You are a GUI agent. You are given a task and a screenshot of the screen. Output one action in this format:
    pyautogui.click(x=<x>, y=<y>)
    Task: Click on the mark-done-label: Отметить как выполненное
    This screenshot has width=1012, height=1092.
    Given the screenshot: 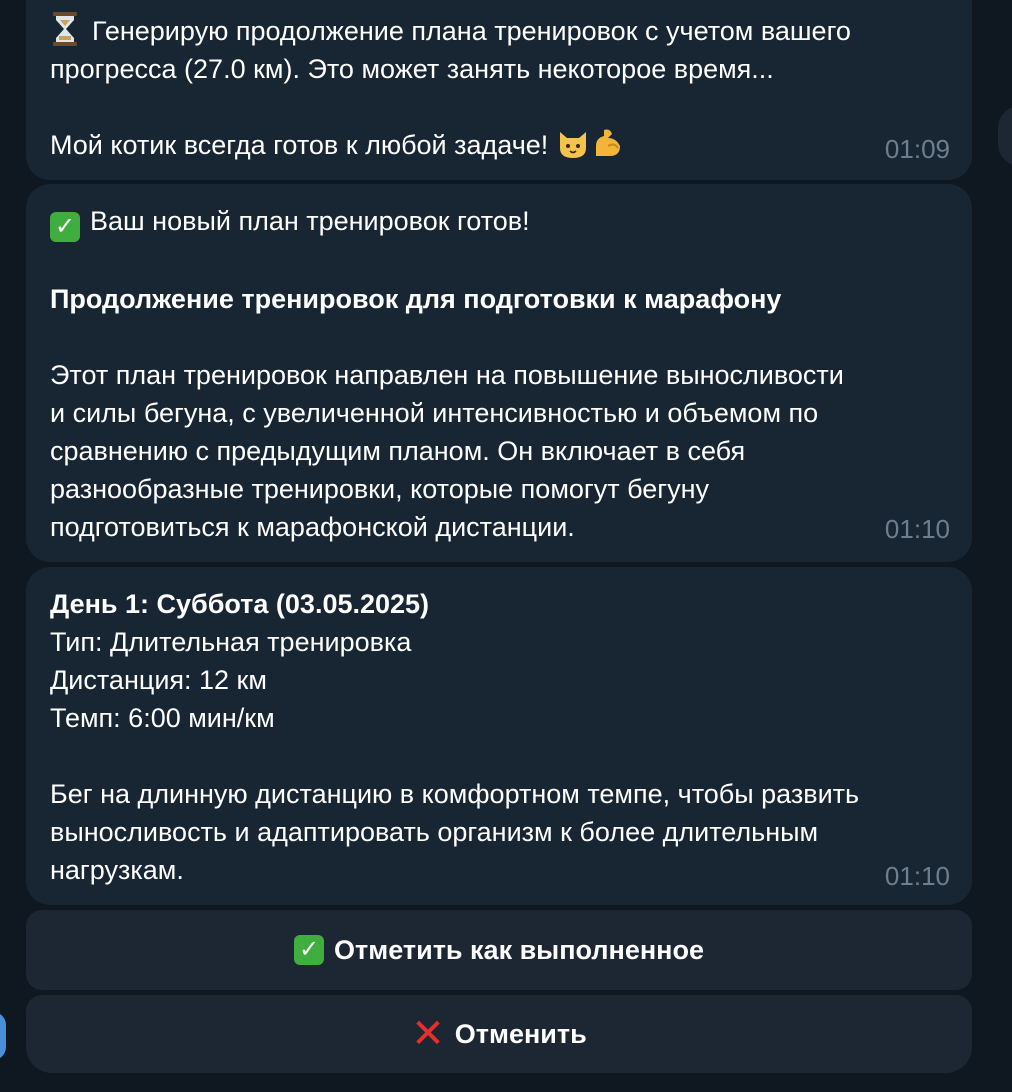 What is the action you would take?
    pyautogui.click(x=519, y=949)
    